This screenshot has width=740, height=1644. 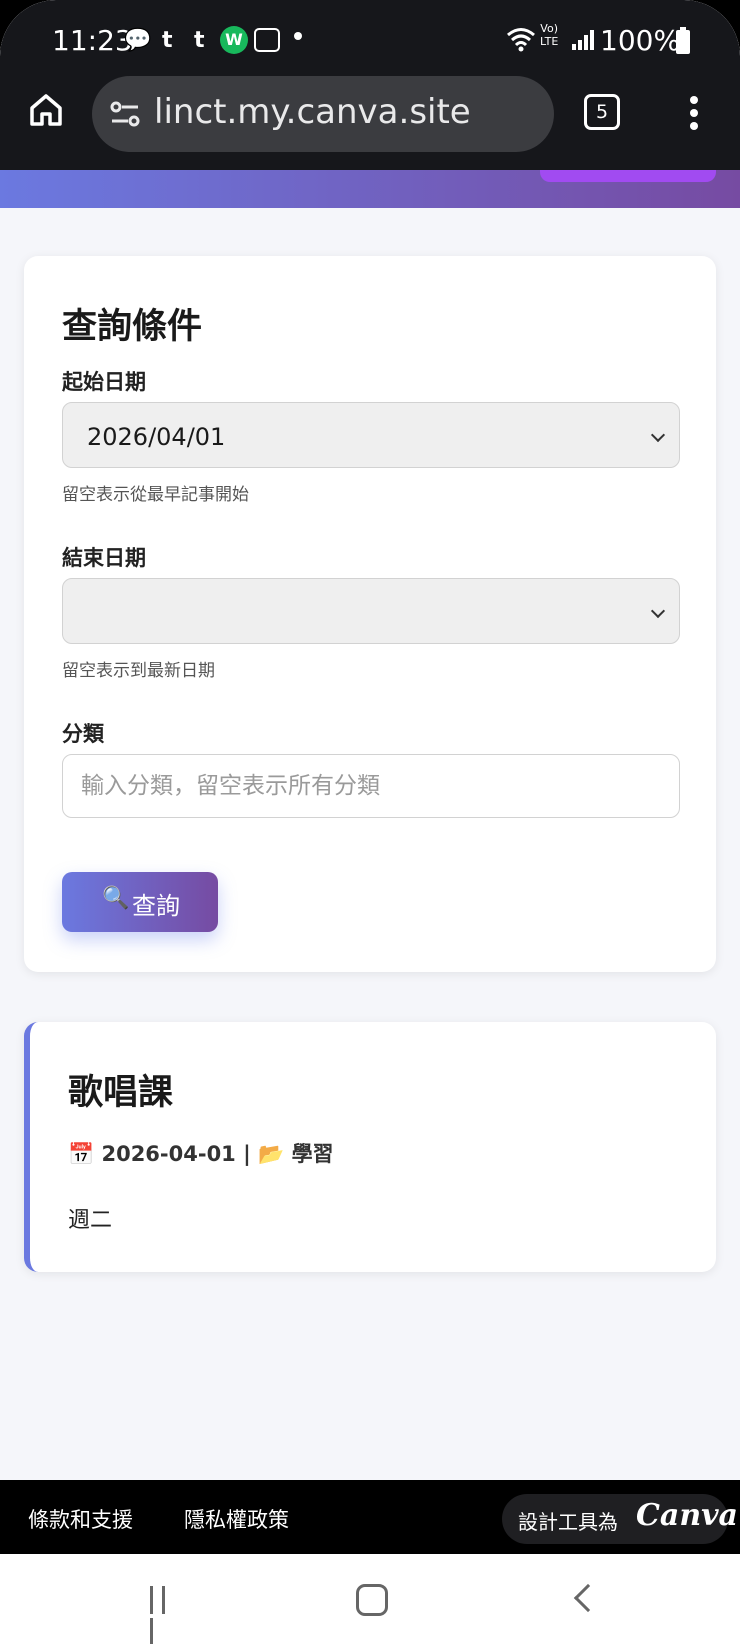 What do you see at coordinates (80, 1519) in the screenshot?
I see `terms-link: 條款和支援` at bounding box center [80, 1519].